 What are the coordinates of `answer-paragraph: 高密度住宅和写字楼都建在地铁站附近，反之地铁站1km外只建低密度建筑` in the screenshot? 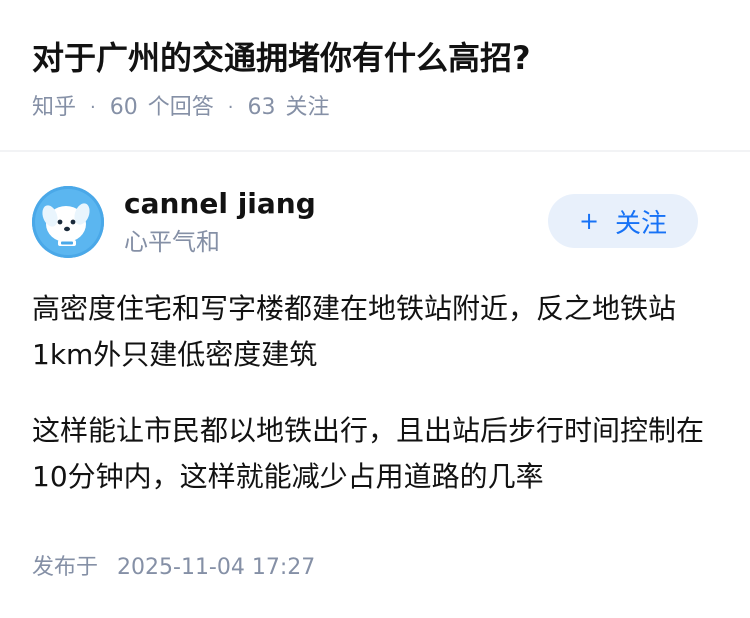 It's located at (354, 331).